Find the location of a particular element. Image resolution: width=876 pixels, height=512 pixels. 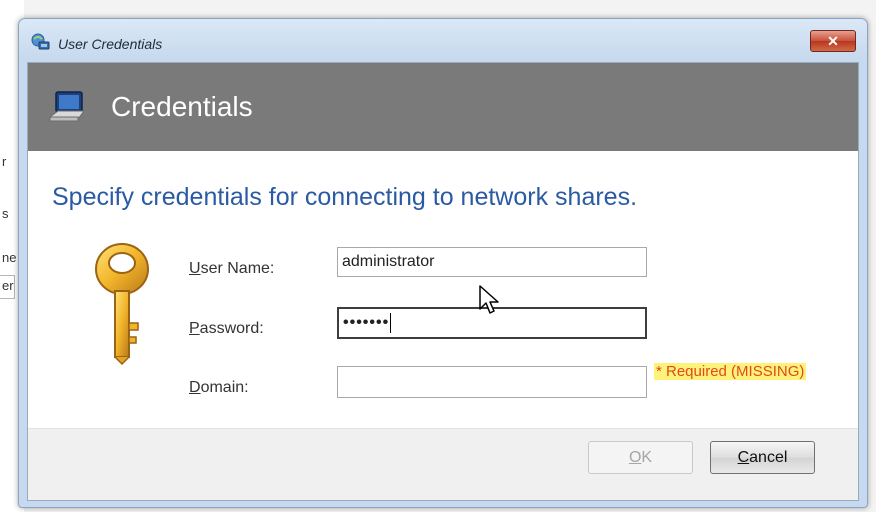

close-icon: ✕ is located at coordinates (833, 41).